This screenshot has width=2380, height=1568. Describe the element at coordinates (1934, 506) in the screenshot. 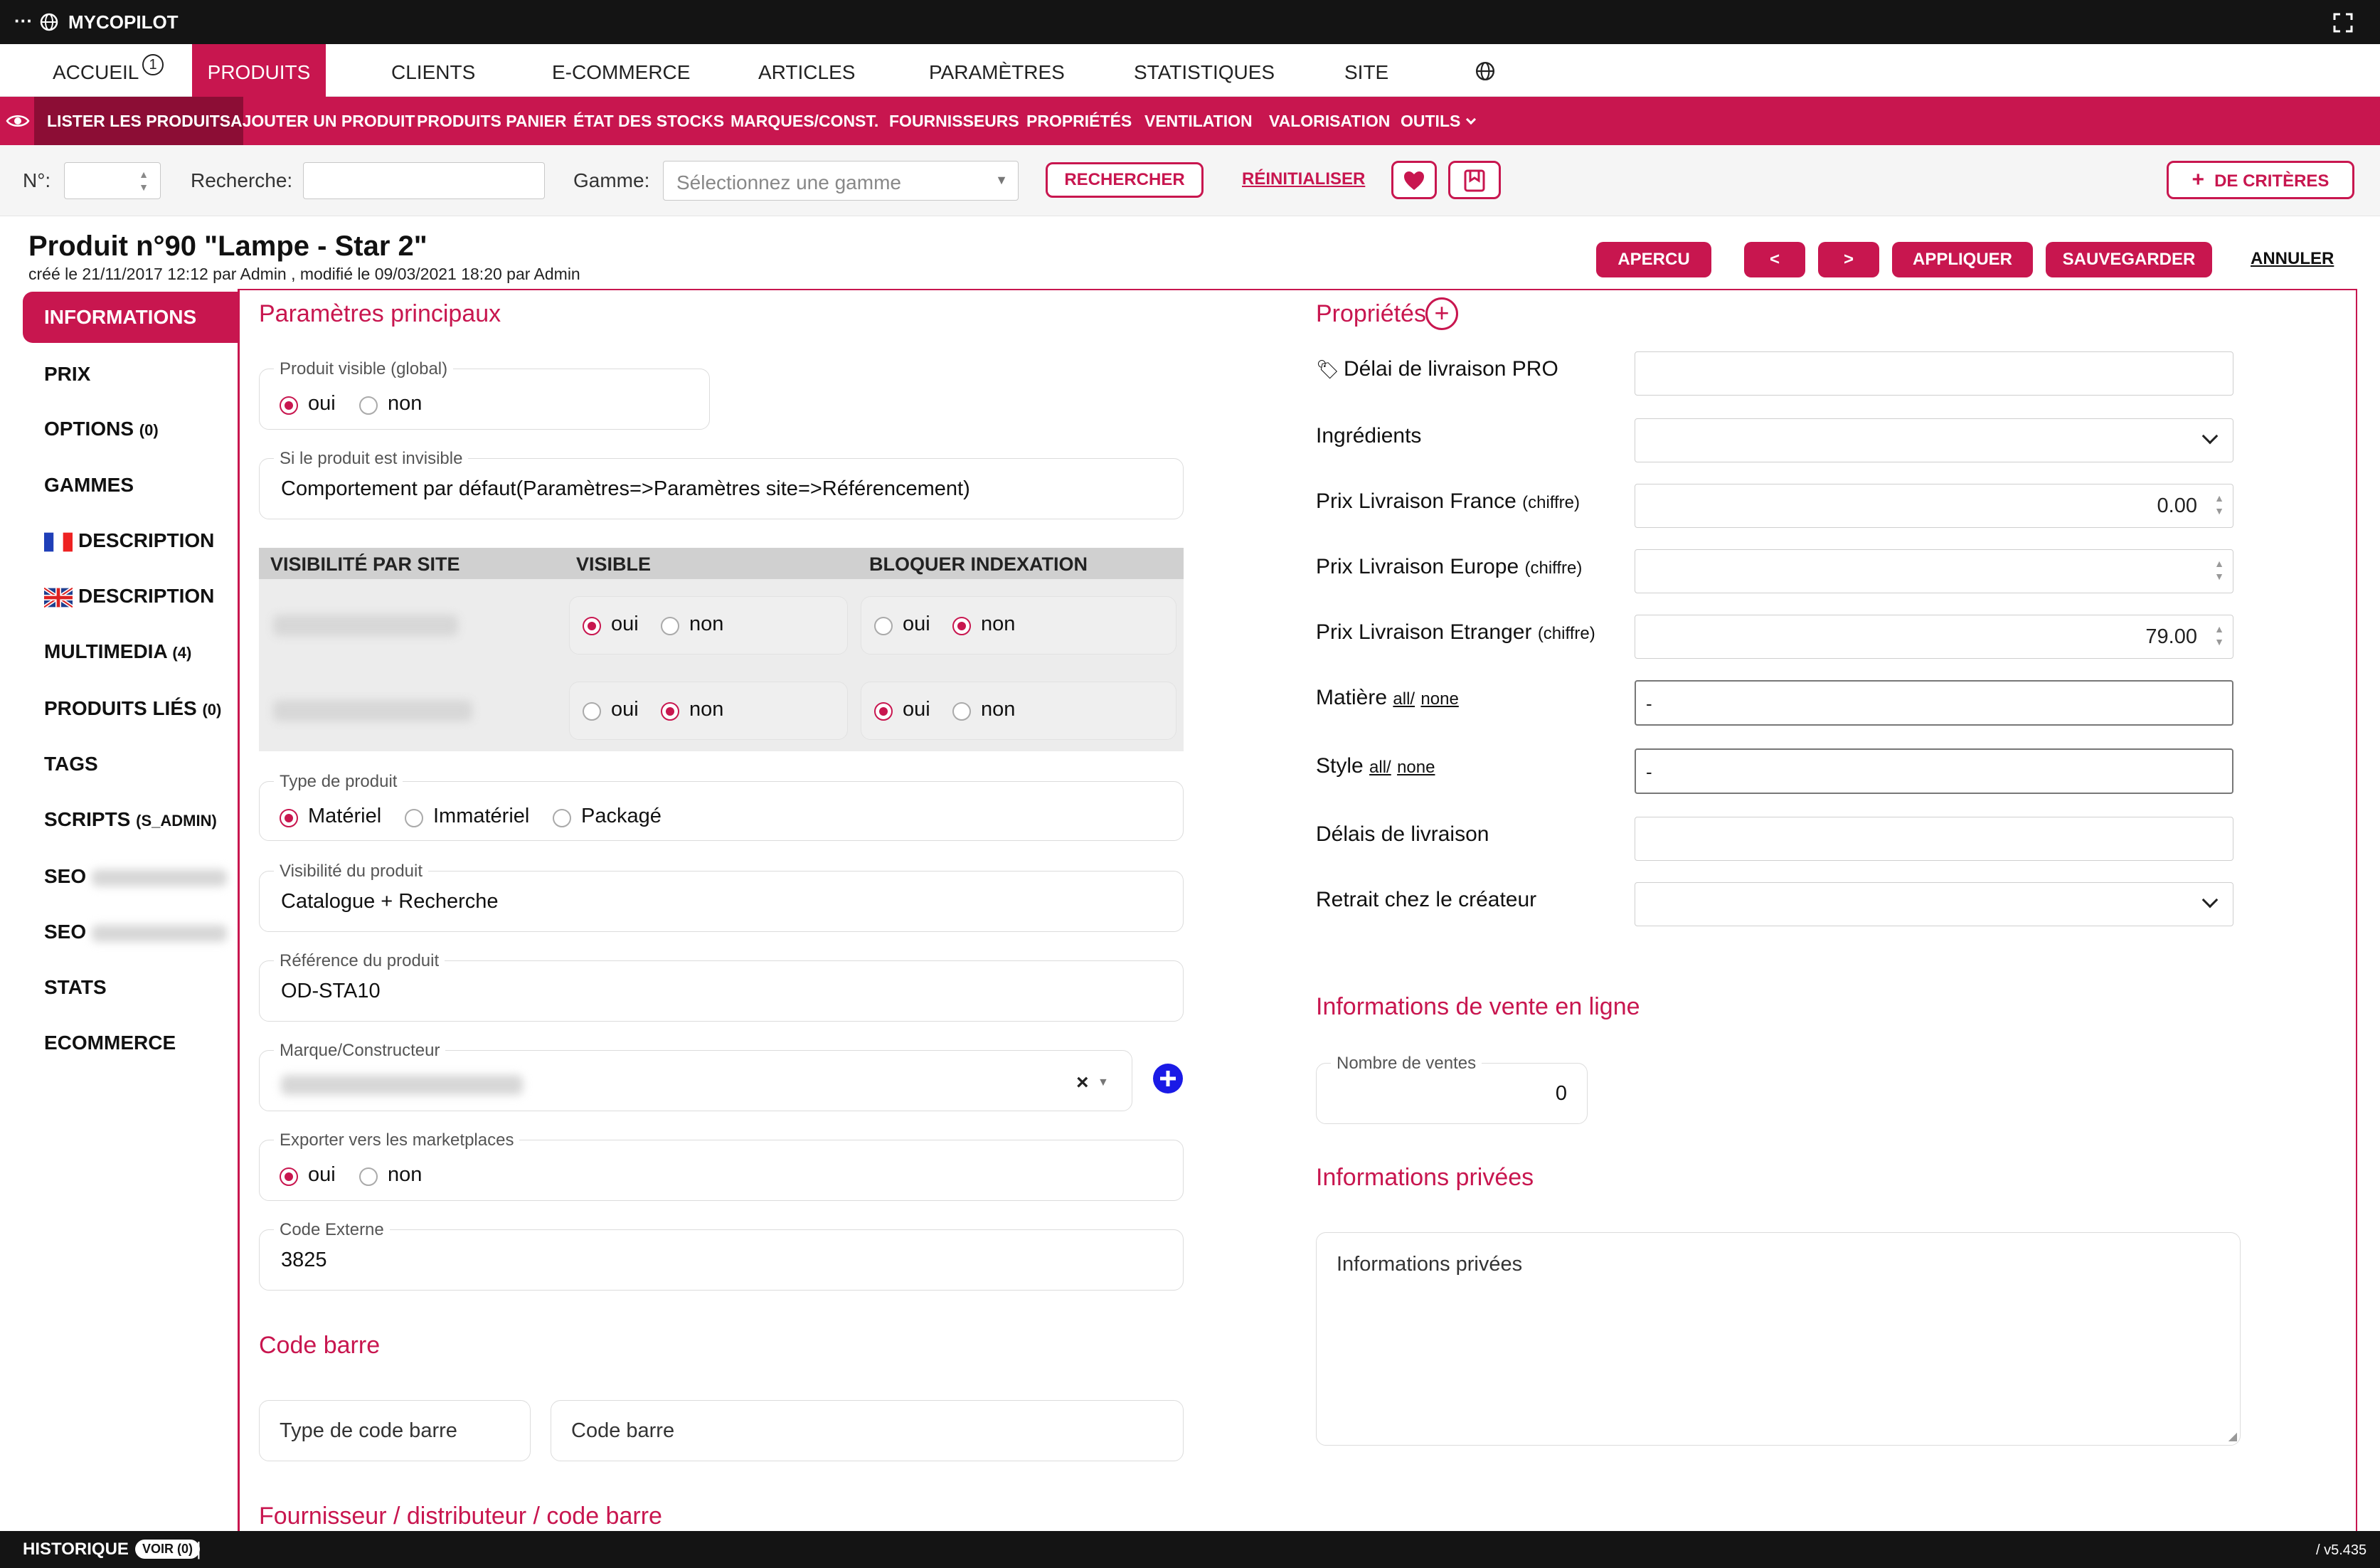

I see `prop-input-prix-france: 0.00 ▲ ▼` at that location.